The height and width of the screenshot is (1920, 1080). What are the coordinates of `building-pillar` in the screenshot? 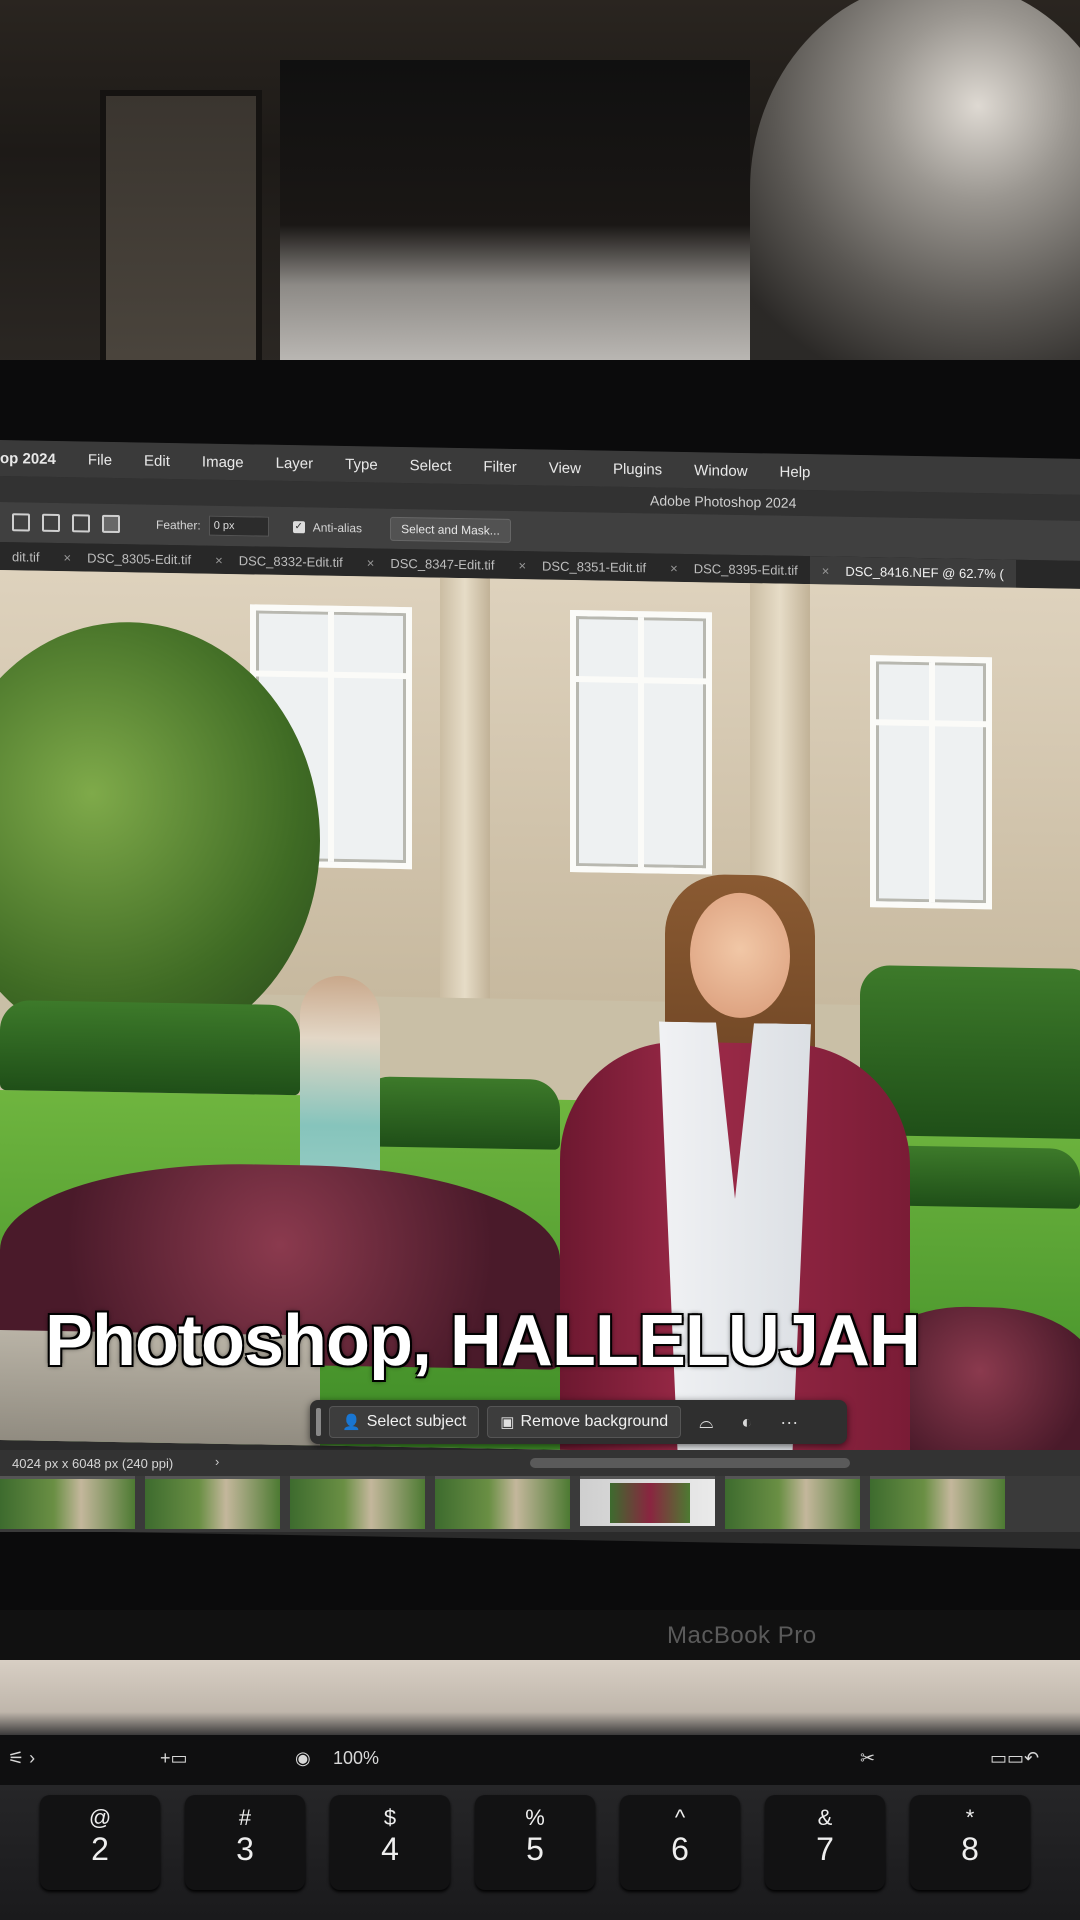 It's located at (465, 788).